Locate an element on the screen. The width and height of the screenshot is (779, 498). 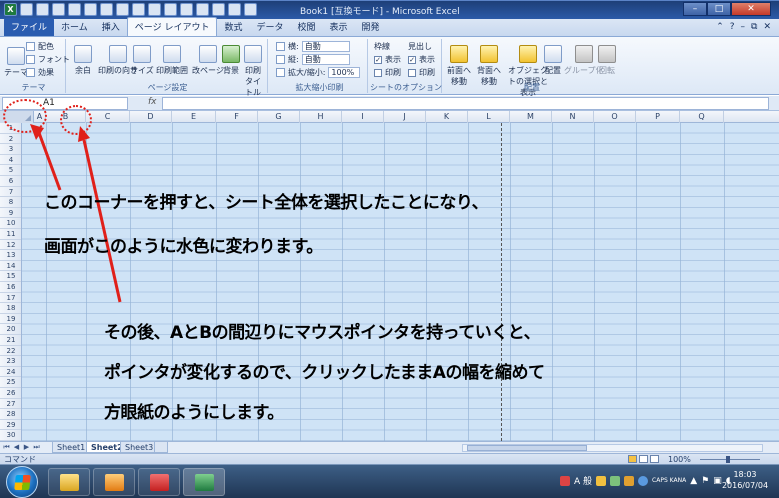
column-header: J is located at coordinates (405, 117).